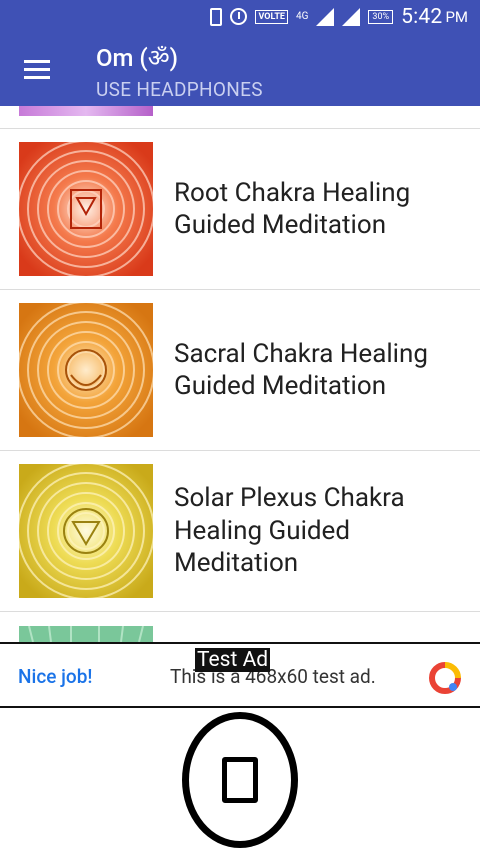  What do you see at coordinates (456, 16) in the screenshot?
I see `clock-ampm: PM` at bounding box center [456, 16].